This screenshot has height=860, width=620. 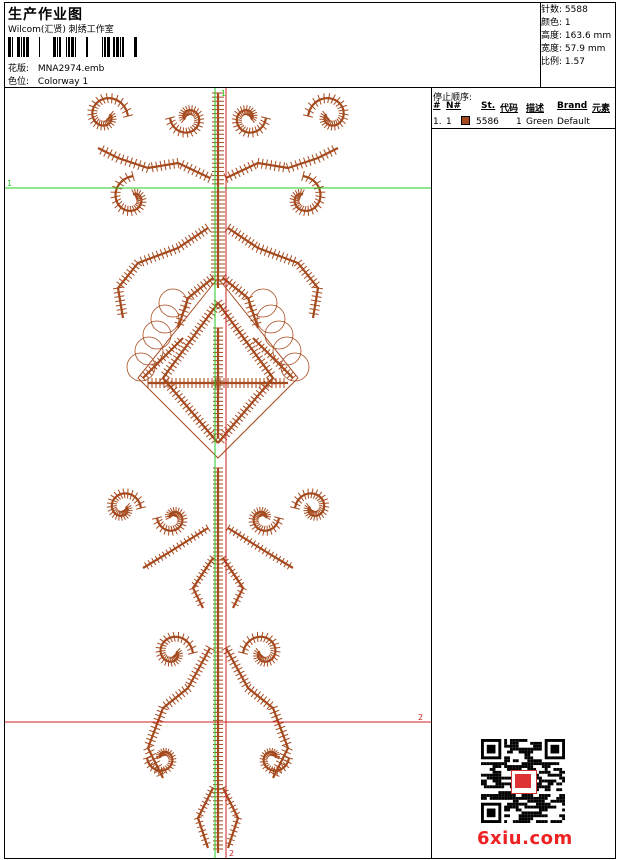 I want to click on row-code: 1, so click(x=519, y=122).